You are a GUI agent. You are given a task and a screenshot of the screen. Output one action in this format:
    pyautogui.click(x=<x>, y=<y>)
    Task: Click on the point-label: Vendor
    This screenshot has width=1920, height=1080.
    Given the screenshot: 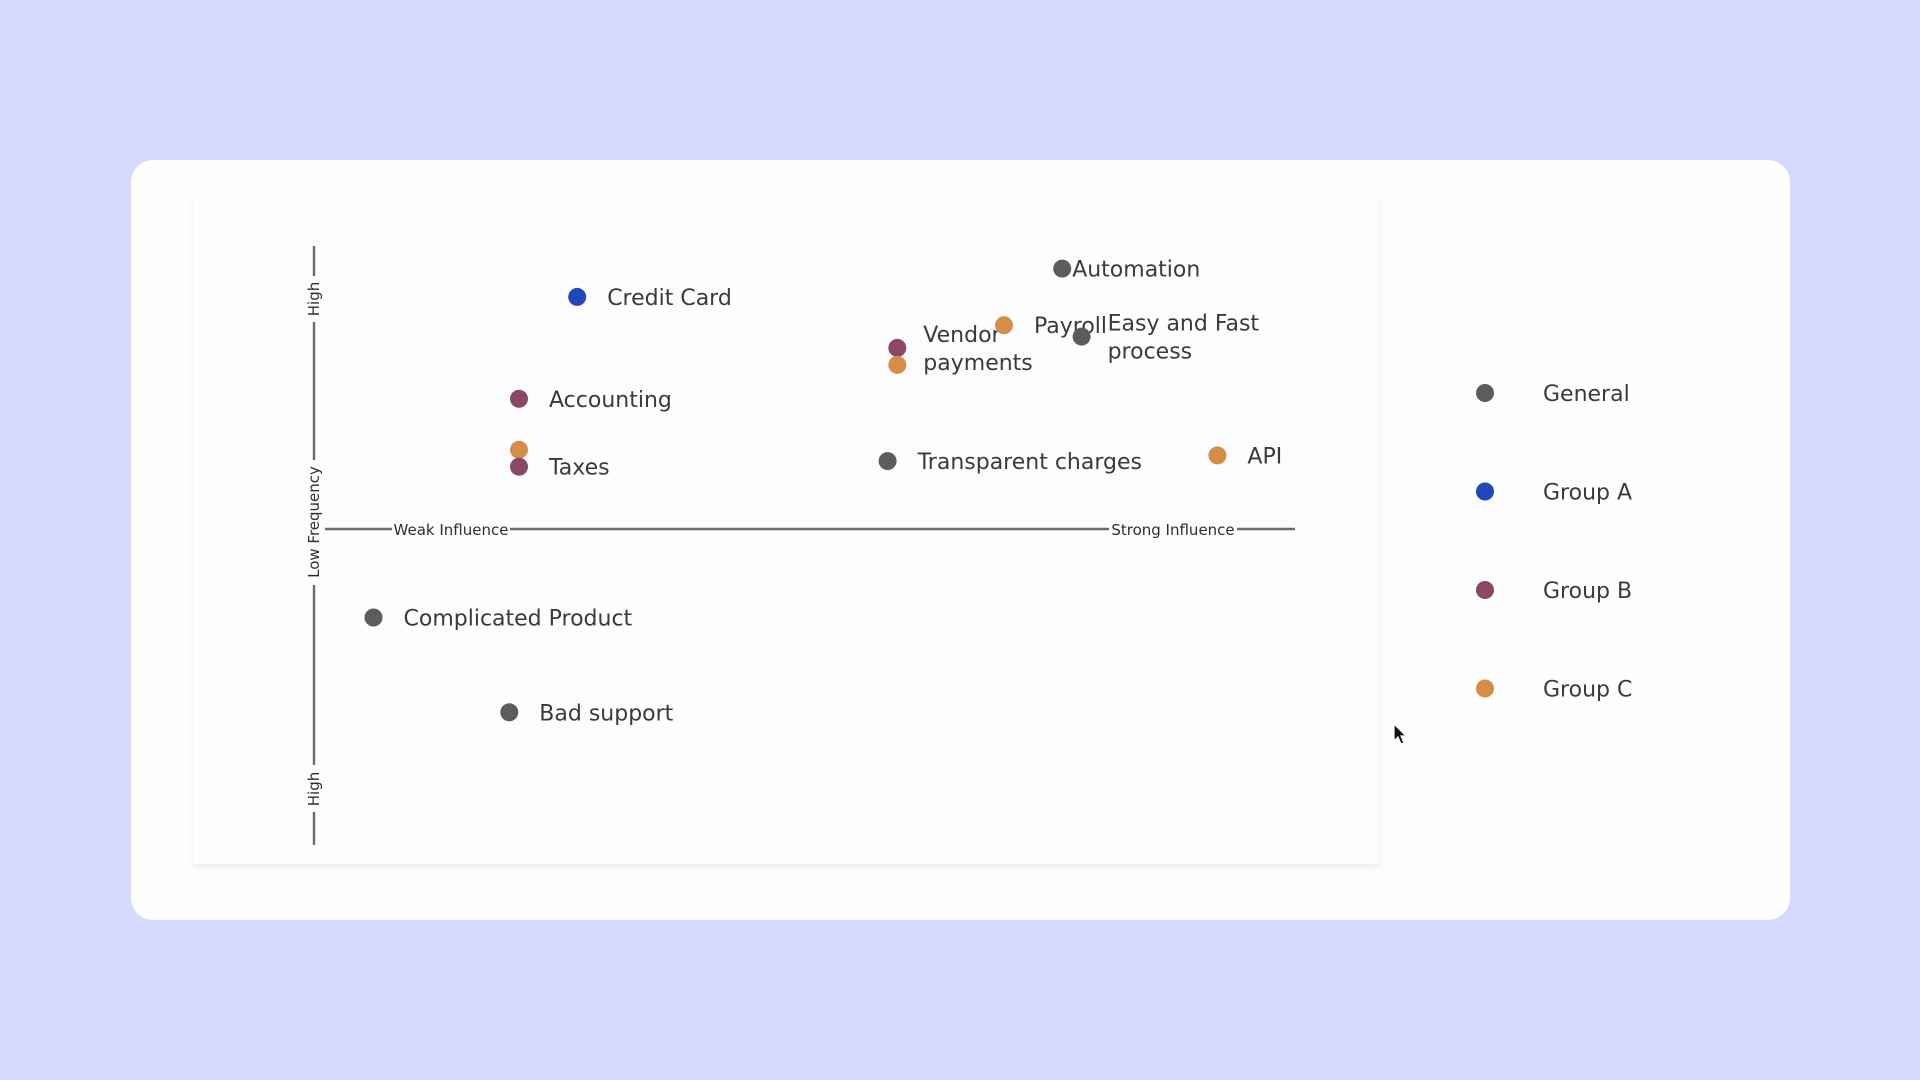 What is the action you would take?
    pyautogui.click(x=962, y=335)
    